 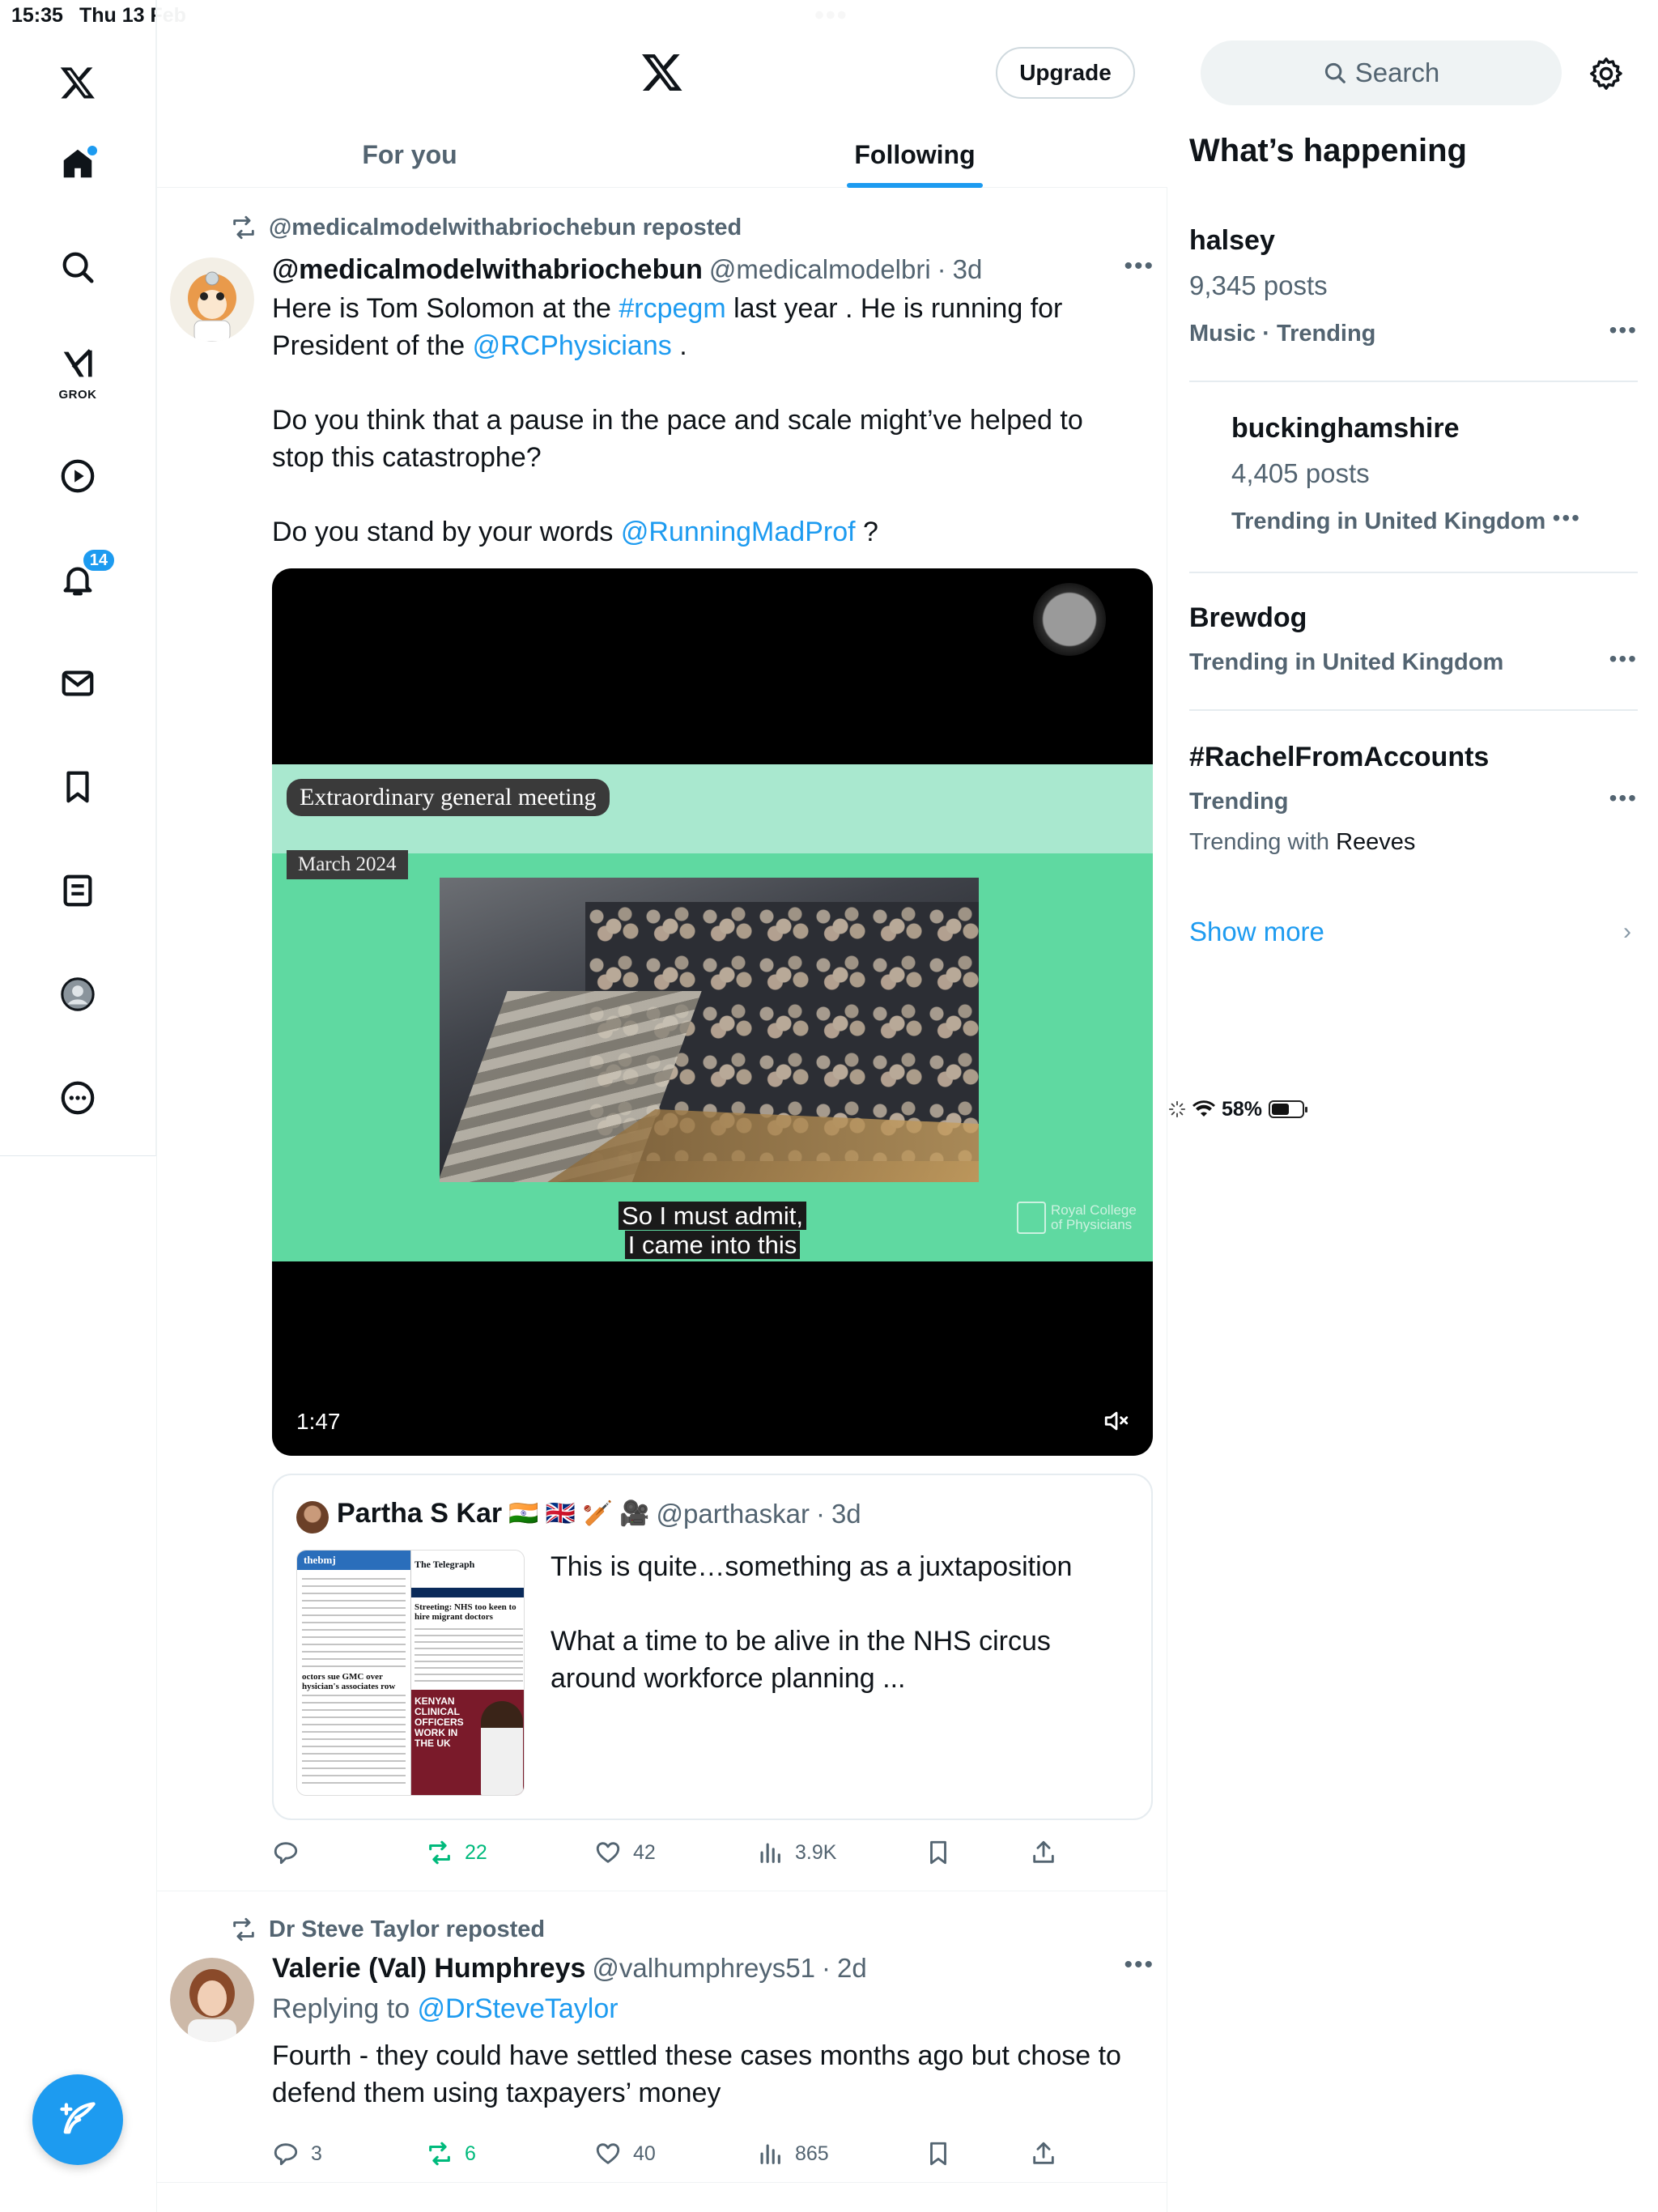 I want to click on profile-icon, so click(x=77, y=995).